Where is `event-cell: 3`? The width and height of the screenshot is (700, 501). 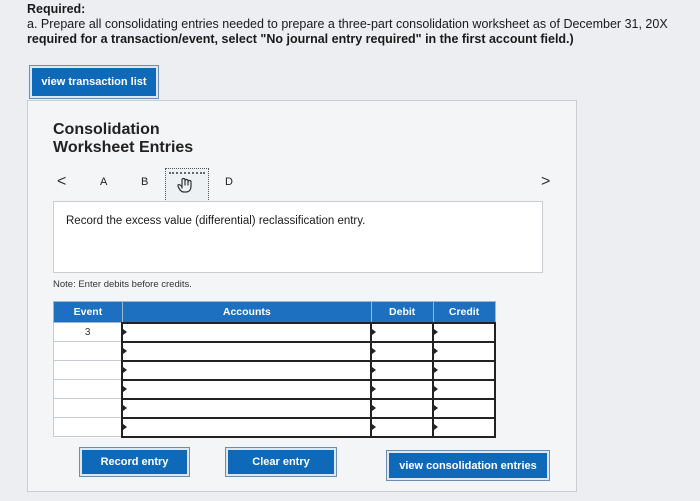 event-cell: 3 is located at coordinates (88, 332).